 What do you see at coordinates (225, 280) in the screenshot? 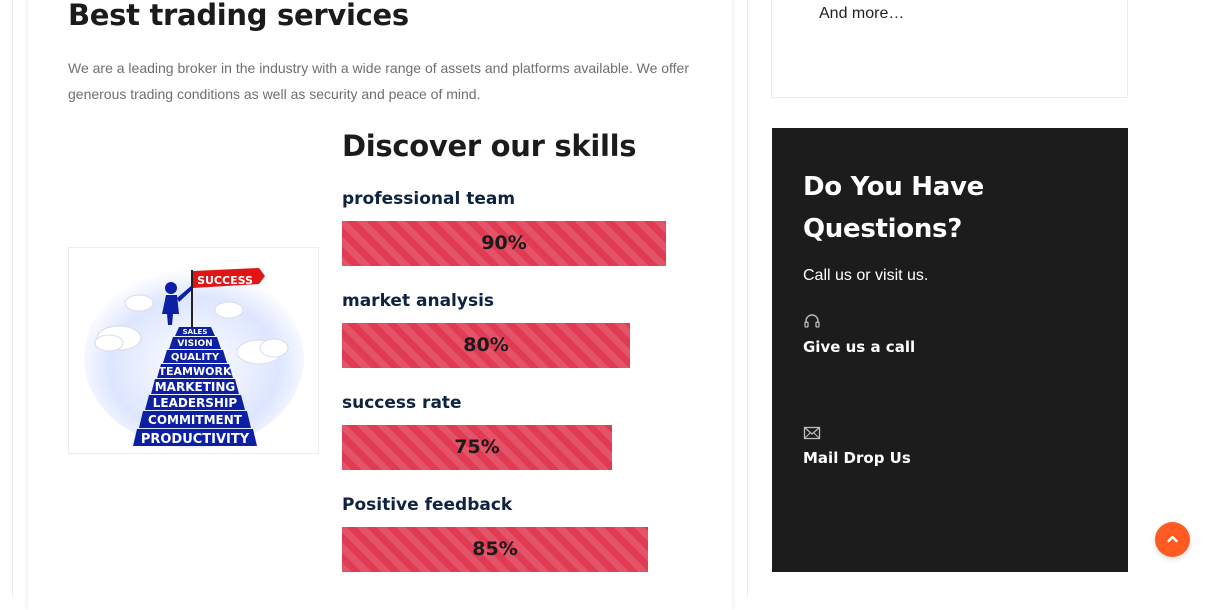
I see `flag-text: SUCCESS` at bounding box center [225, 280].